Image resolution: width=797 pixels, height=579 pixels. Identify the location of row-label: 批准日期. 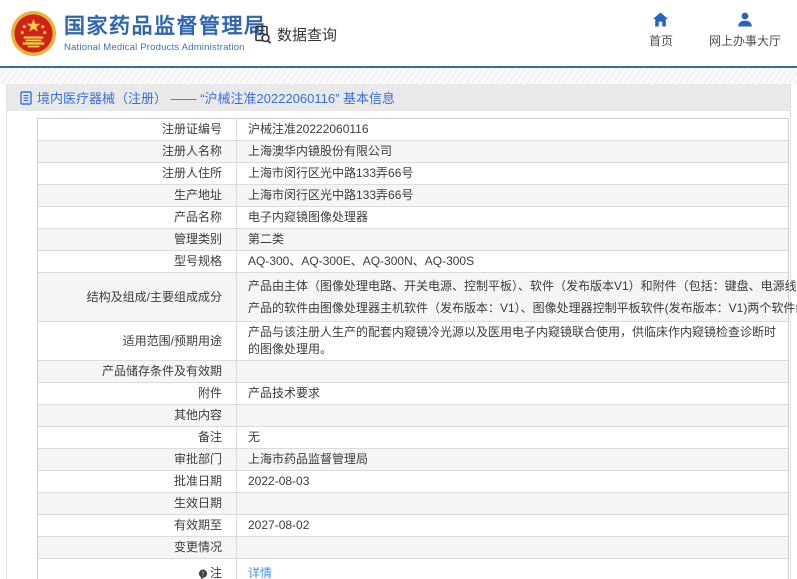
(137, 481).